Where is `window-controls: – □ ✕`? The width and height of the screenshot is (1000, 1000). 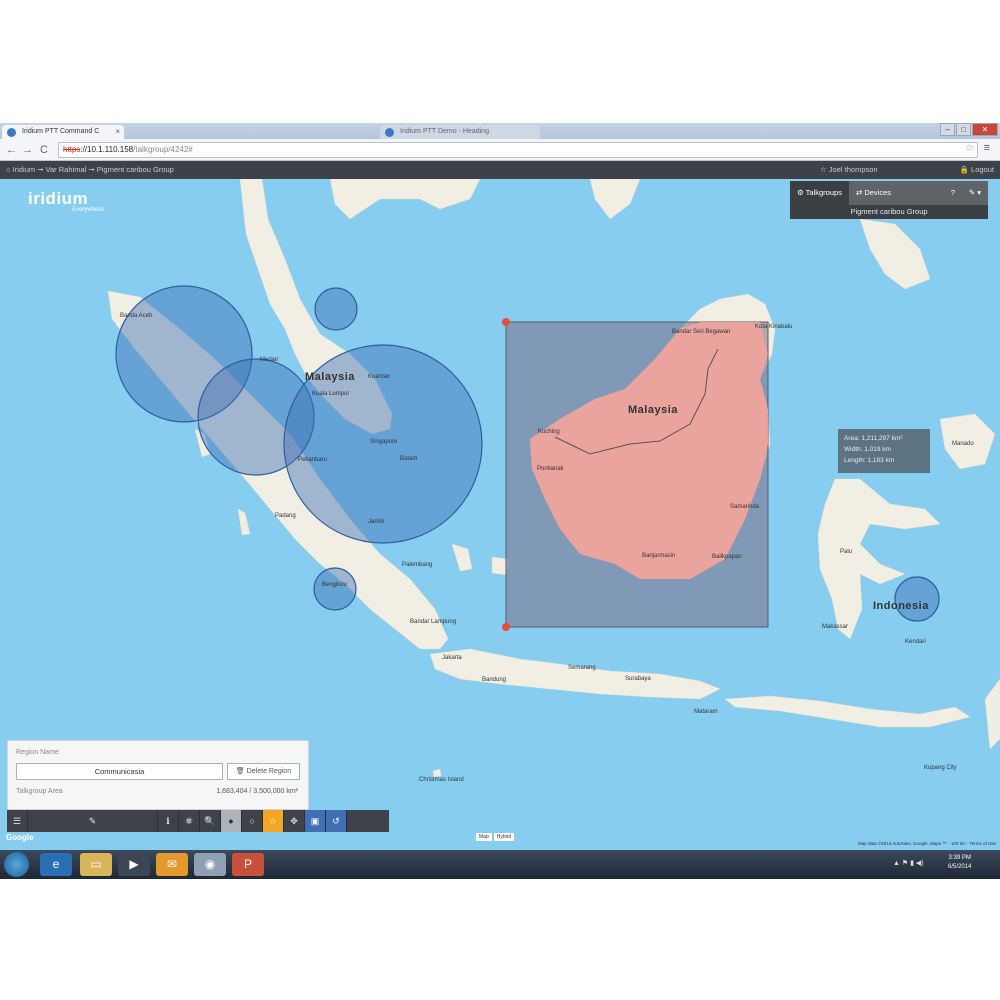 window-controls: – □ ✕ is located at coordinates (969, 130).